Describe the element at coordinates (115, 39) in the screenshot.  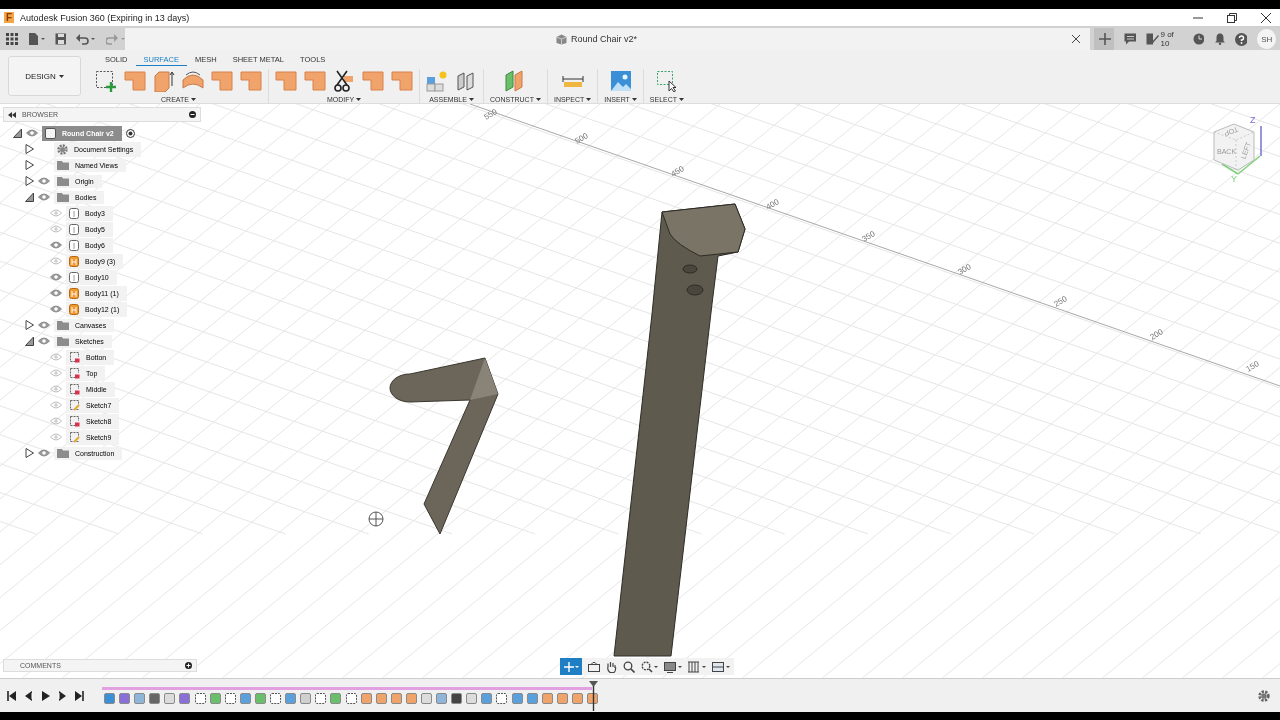
I see `redo-icon` at that location.